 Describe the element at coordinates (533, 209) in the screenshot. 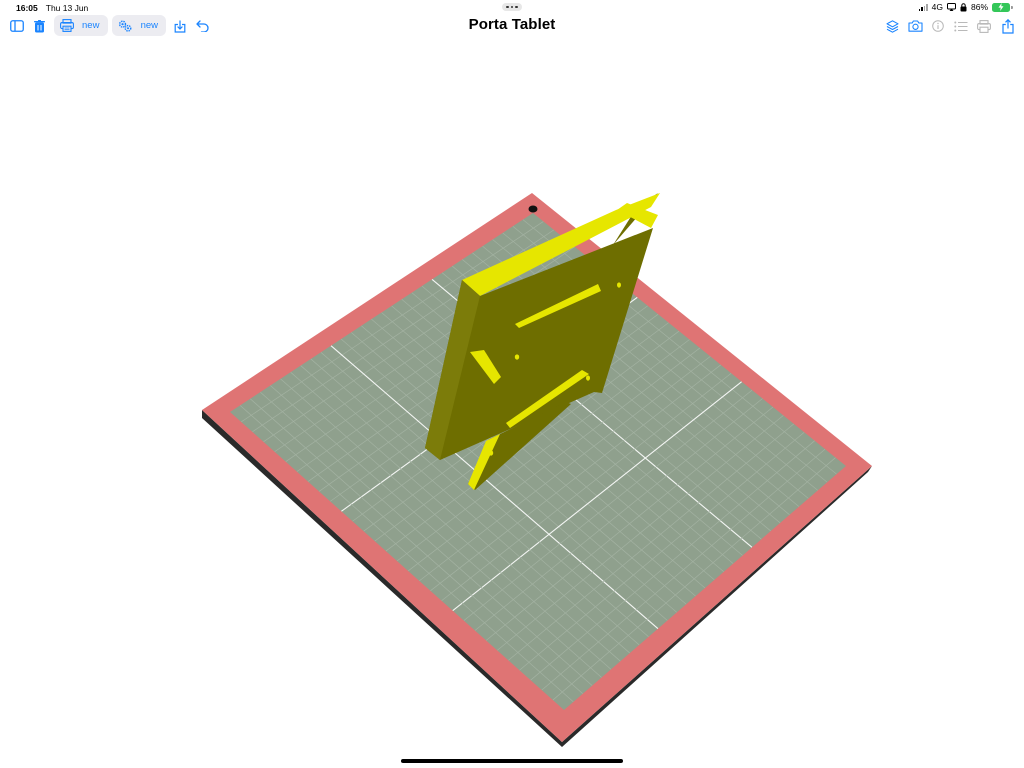

I see `origin-marker` at that location.